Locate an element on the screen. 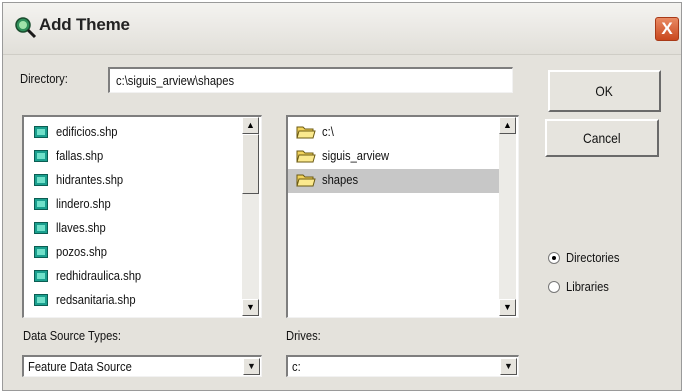 The width and height of the screenshot is (682, 391). close-button: X is located at coordinates (667, 29).